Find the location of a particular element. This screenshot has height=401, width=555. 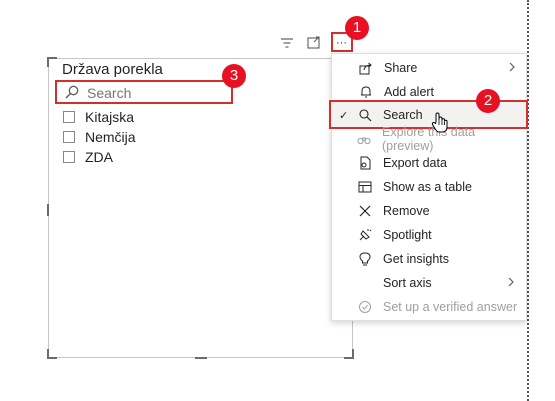

share-icon is located at coordinates (365, 68).